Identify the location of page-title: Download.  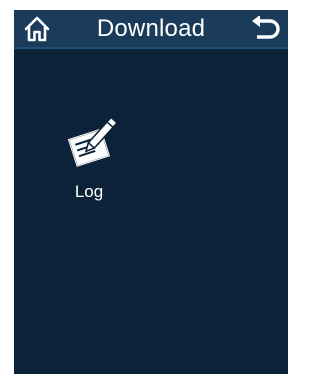
(151, 28).